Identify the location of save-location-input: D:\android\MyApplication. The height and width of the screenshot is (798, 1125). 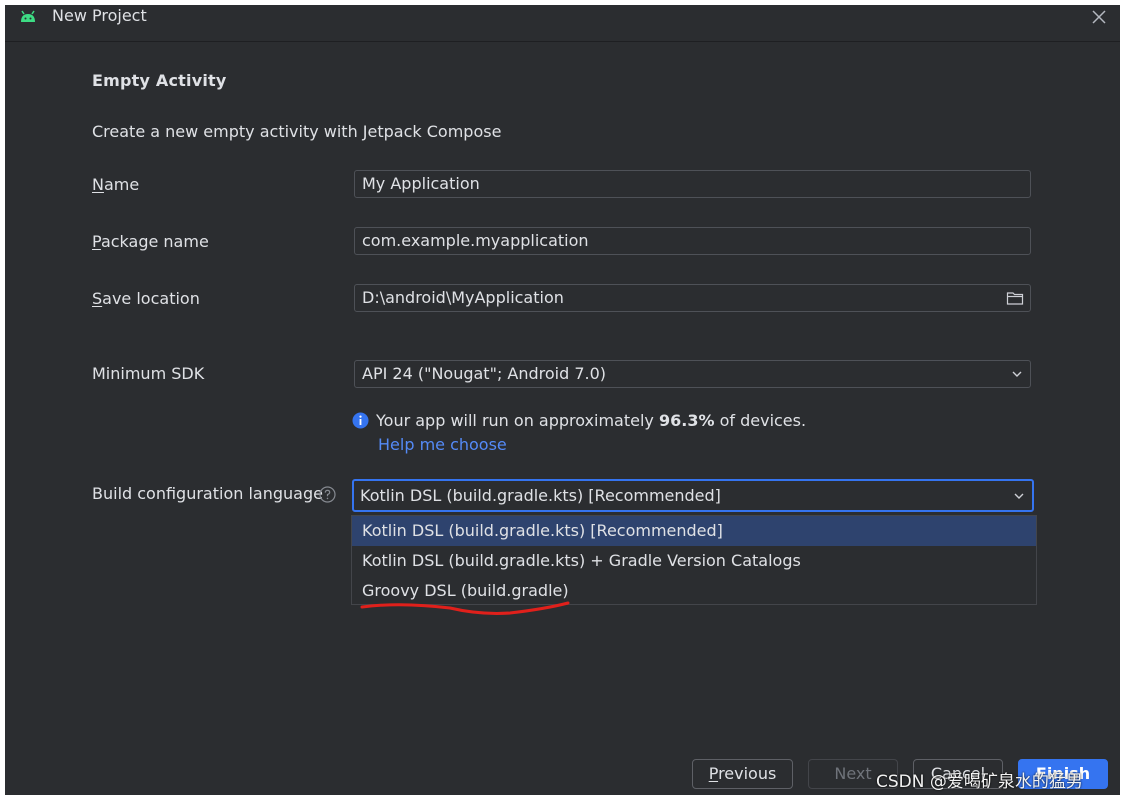
(463, 297).